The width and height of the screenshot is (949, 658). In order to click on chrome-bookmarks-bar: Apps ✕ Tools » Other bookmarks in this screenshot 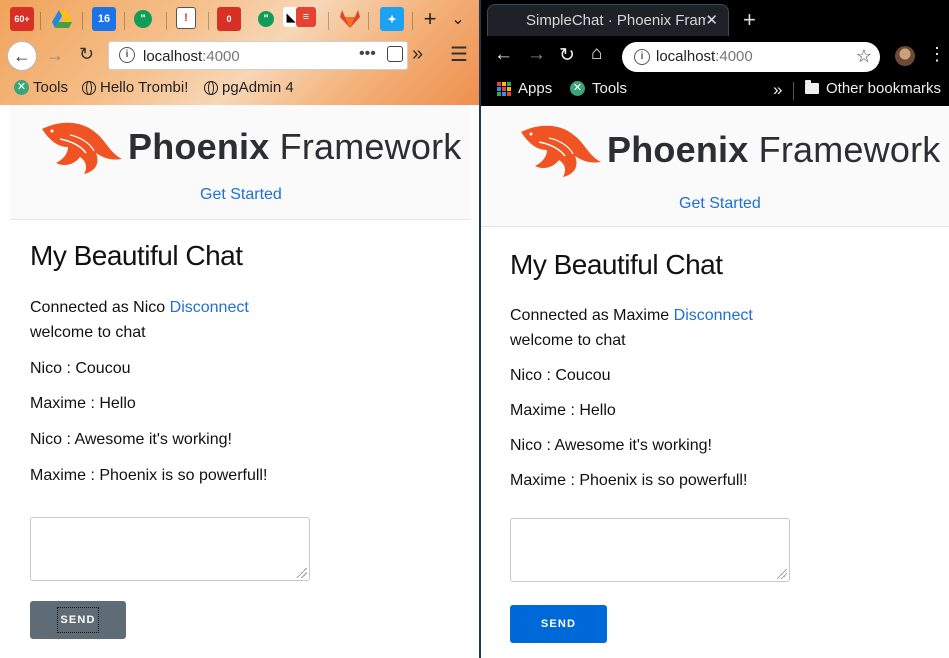, I will do `click(715, 90)`.